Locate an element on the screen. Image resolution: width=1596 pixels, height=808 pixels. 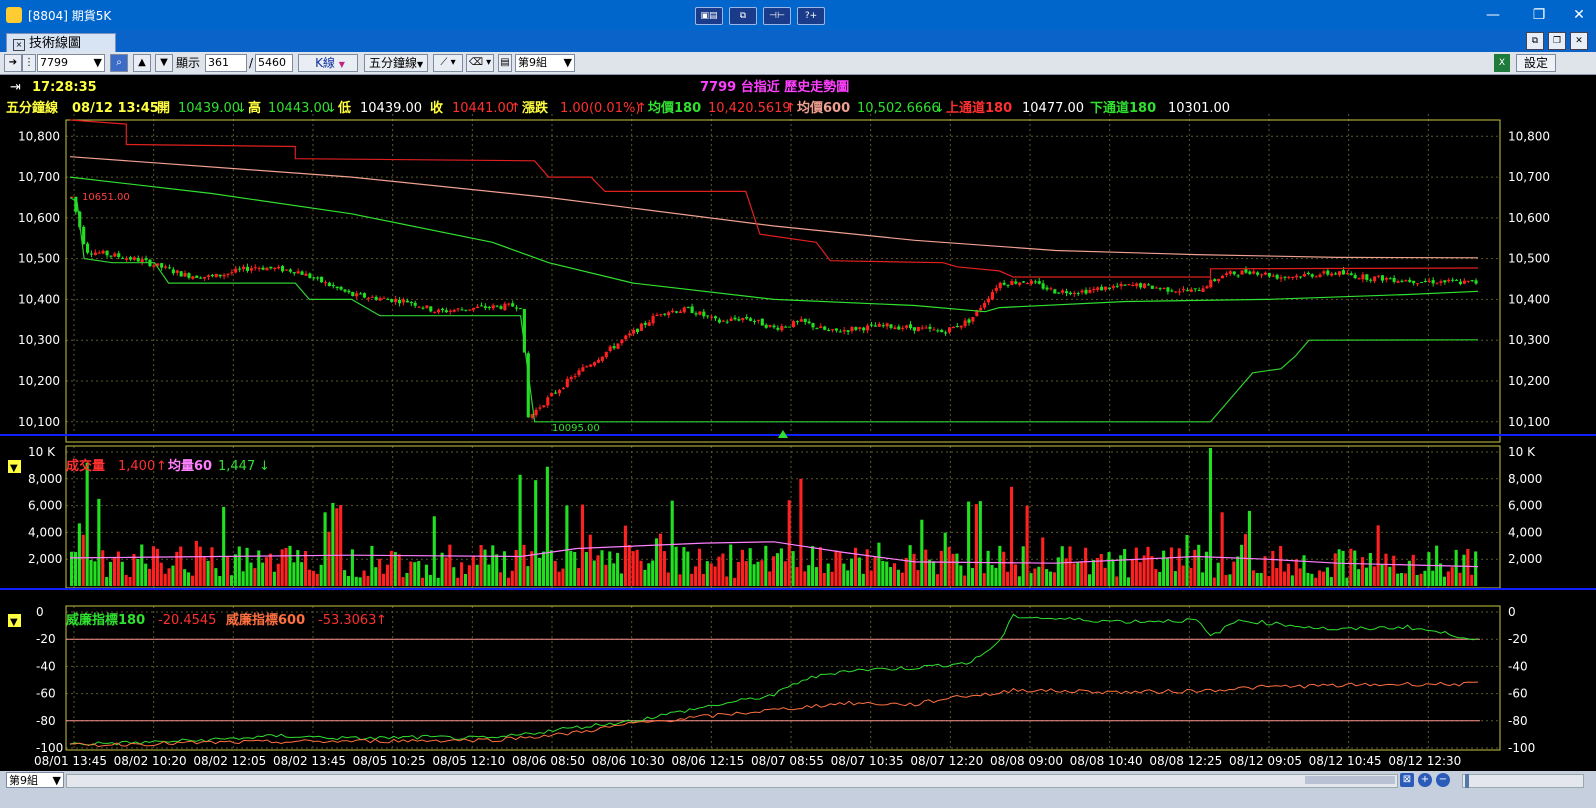
help-button: ?+ is located at coordinates (811, 16).